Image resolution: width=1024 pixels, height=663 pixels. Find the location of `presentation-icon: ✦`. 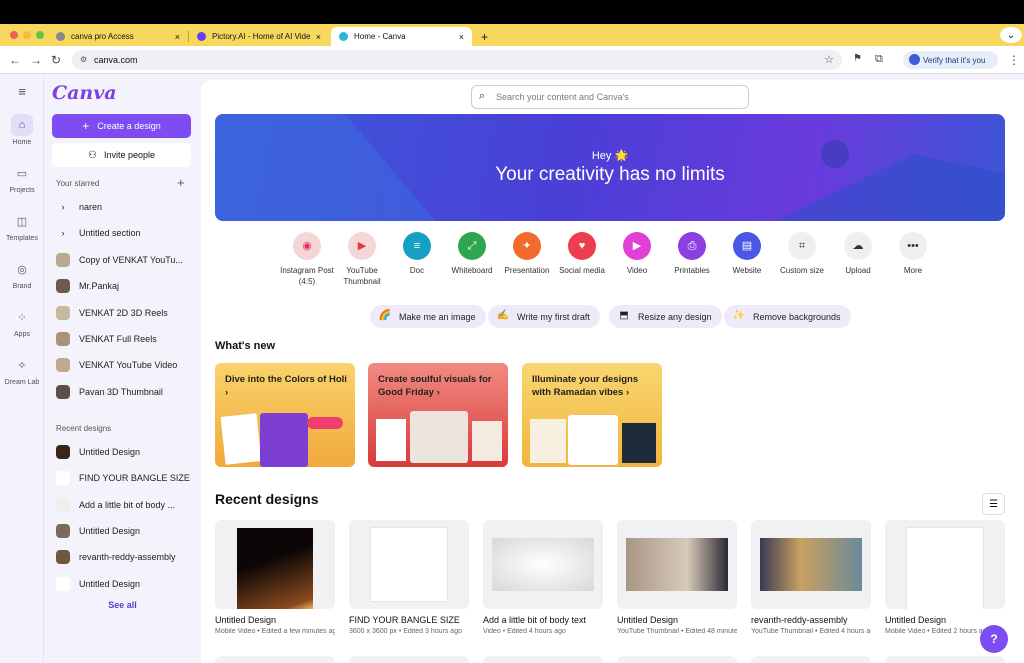

presentation-icon: ✦ is located at coordinates (527, 246).